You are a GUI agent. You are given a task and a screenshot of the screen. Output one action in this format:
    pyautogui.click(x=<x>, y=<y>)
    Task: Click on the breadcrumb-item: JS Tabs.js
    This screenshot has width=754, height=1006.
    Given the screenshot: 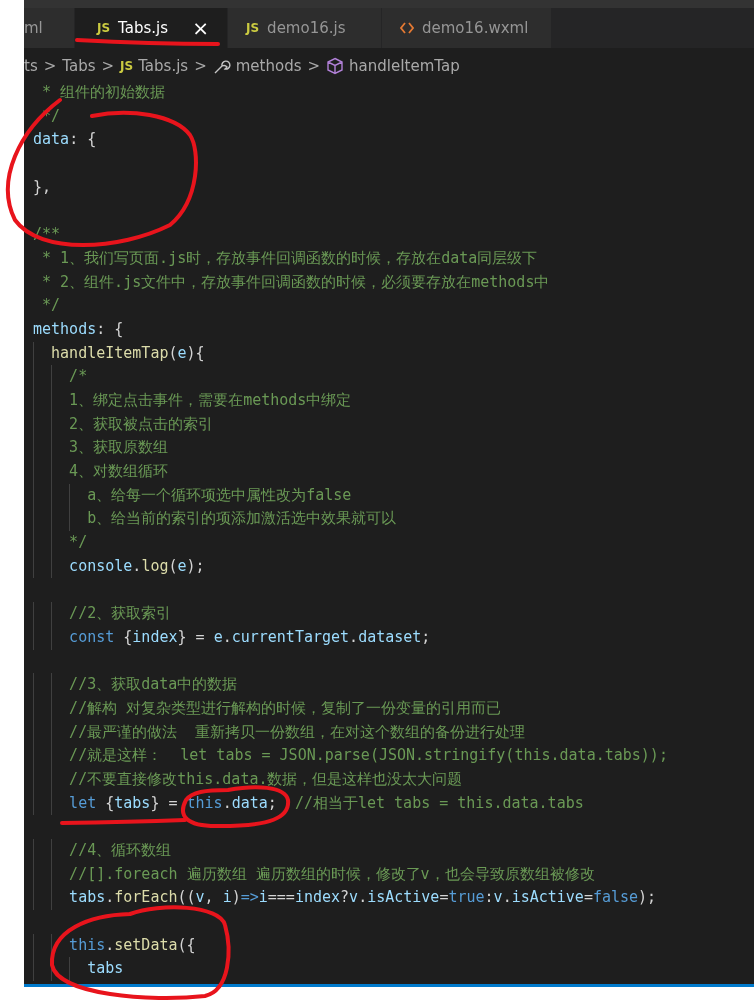 What is the action you would take?
    pyautogui.click(x=154, y=65)
    